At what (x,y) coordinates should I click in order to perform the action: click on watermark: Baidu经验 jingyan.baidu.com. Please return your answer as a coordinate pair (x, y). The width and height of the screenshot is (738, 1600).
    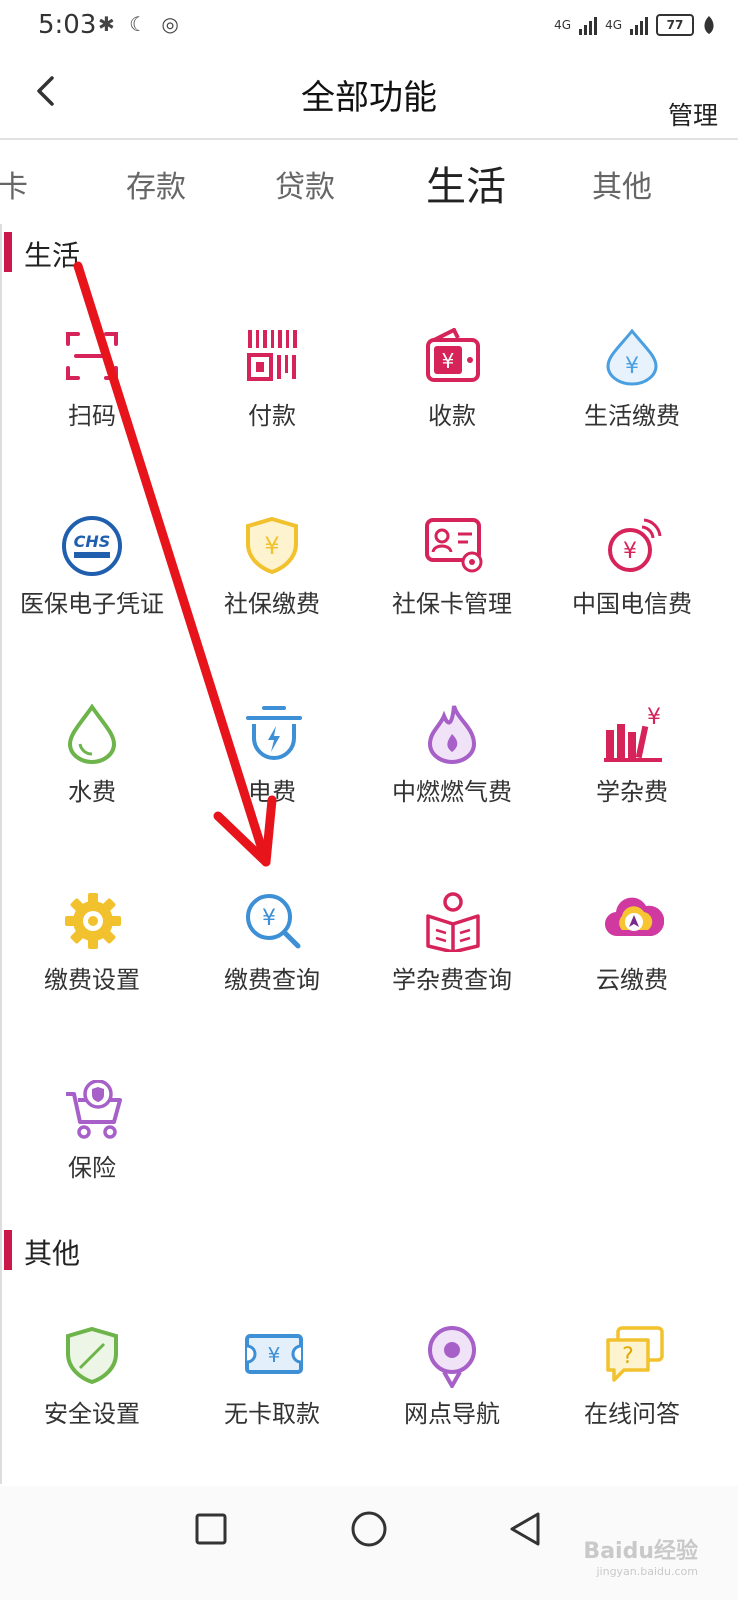
    Looking at the image, I should click on (640, 1555).